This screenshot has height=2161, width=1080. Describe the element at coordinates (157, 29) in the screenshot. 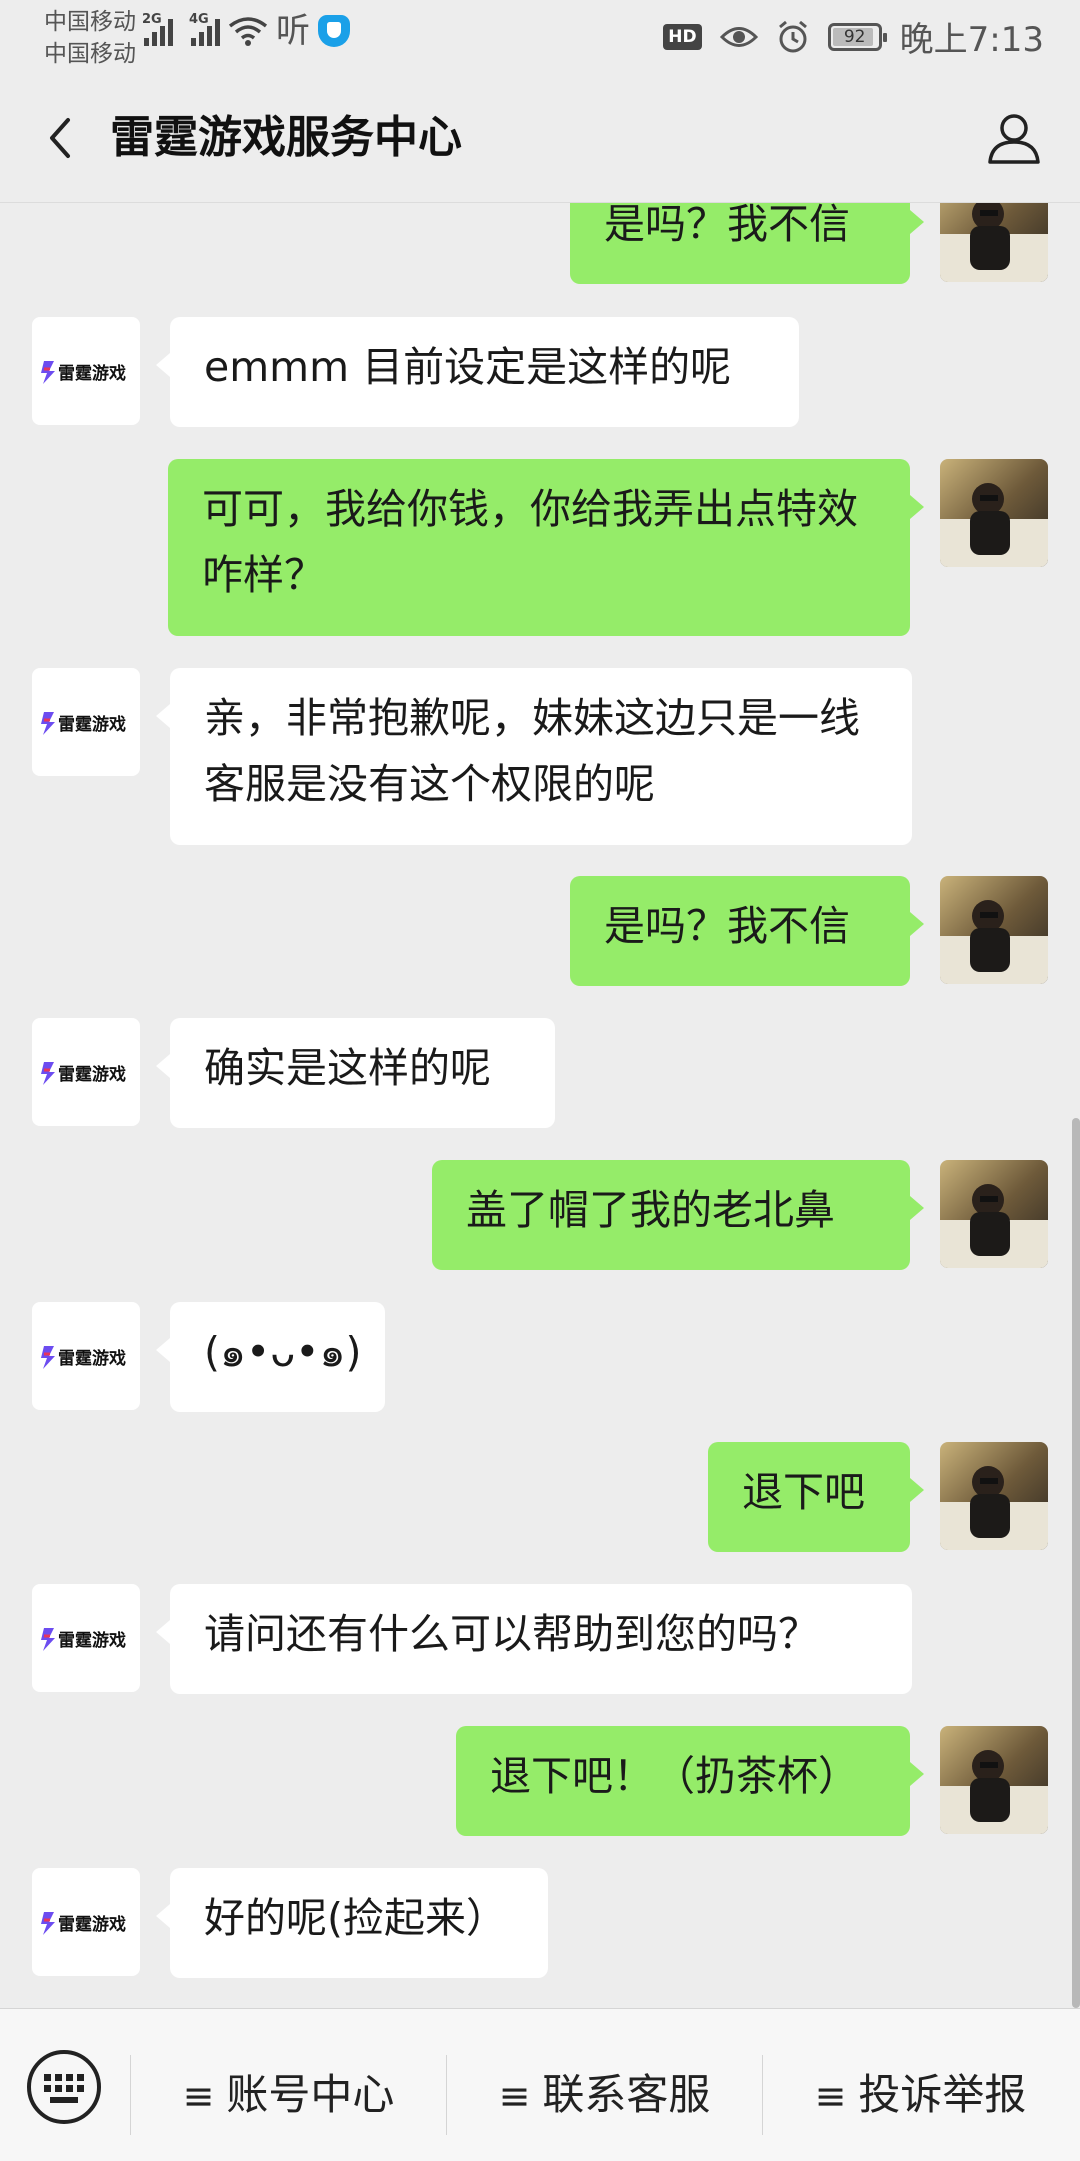

I see `signal-2g-icon: 2G` at that location.